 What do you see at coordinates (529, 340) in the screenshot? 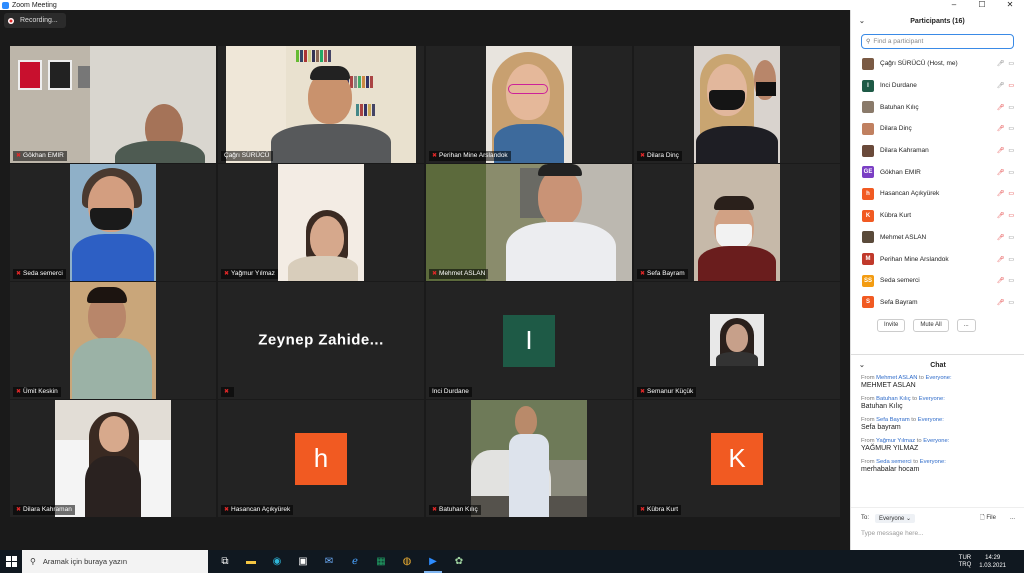
I see `video-tile-inci: I Inci Durdane` at bounding box center [529, 340].